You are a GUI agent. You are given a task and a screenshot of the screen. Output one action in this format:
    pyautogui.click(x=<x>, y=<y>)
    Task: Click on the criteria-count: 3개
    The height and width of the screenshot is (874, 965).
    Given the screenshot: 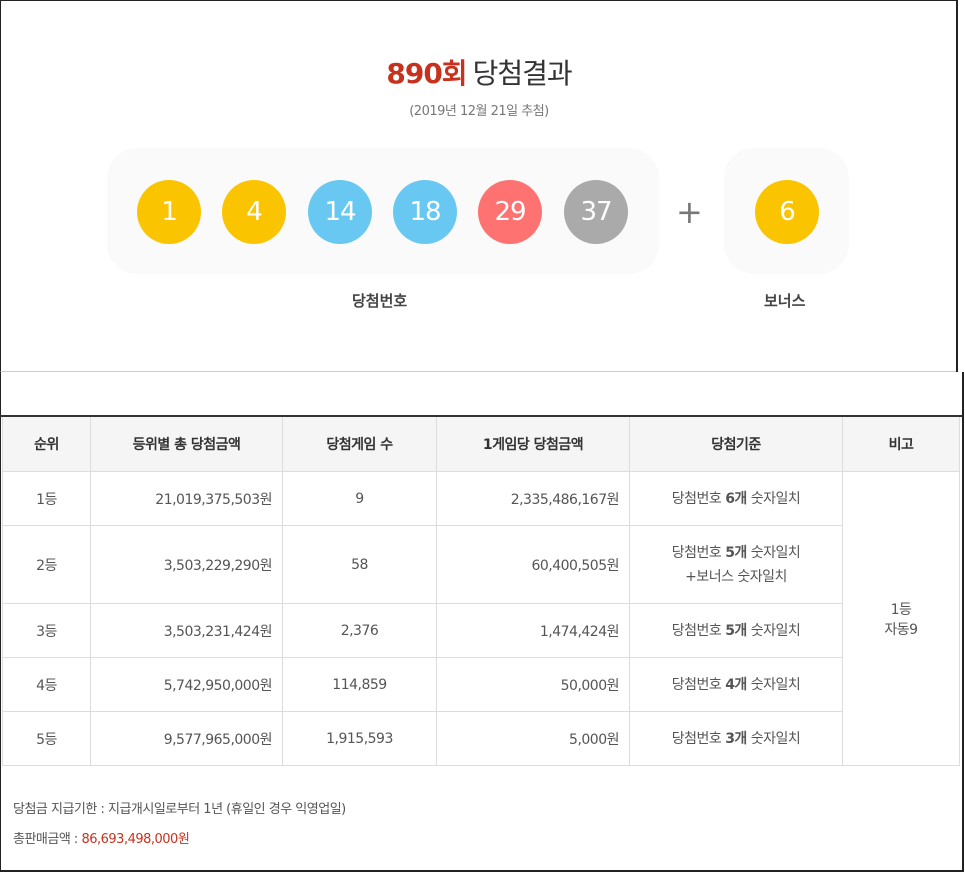 What is the action you would take?
    pyautogui.click(x=736, y=738)
    